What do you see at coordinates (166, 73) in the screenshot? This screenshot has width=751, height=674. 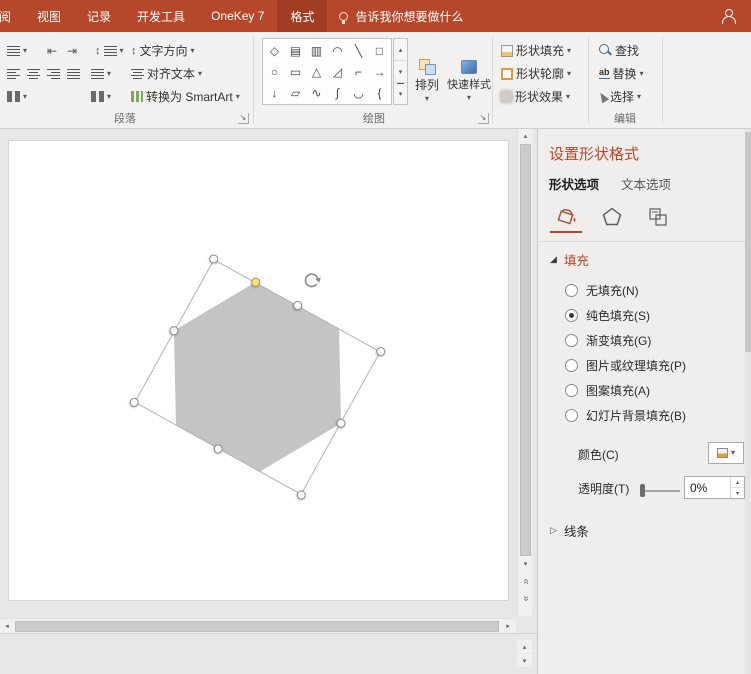 I see `align-text-button: 对齐文本 ▾` at bounding box center [166, 73].